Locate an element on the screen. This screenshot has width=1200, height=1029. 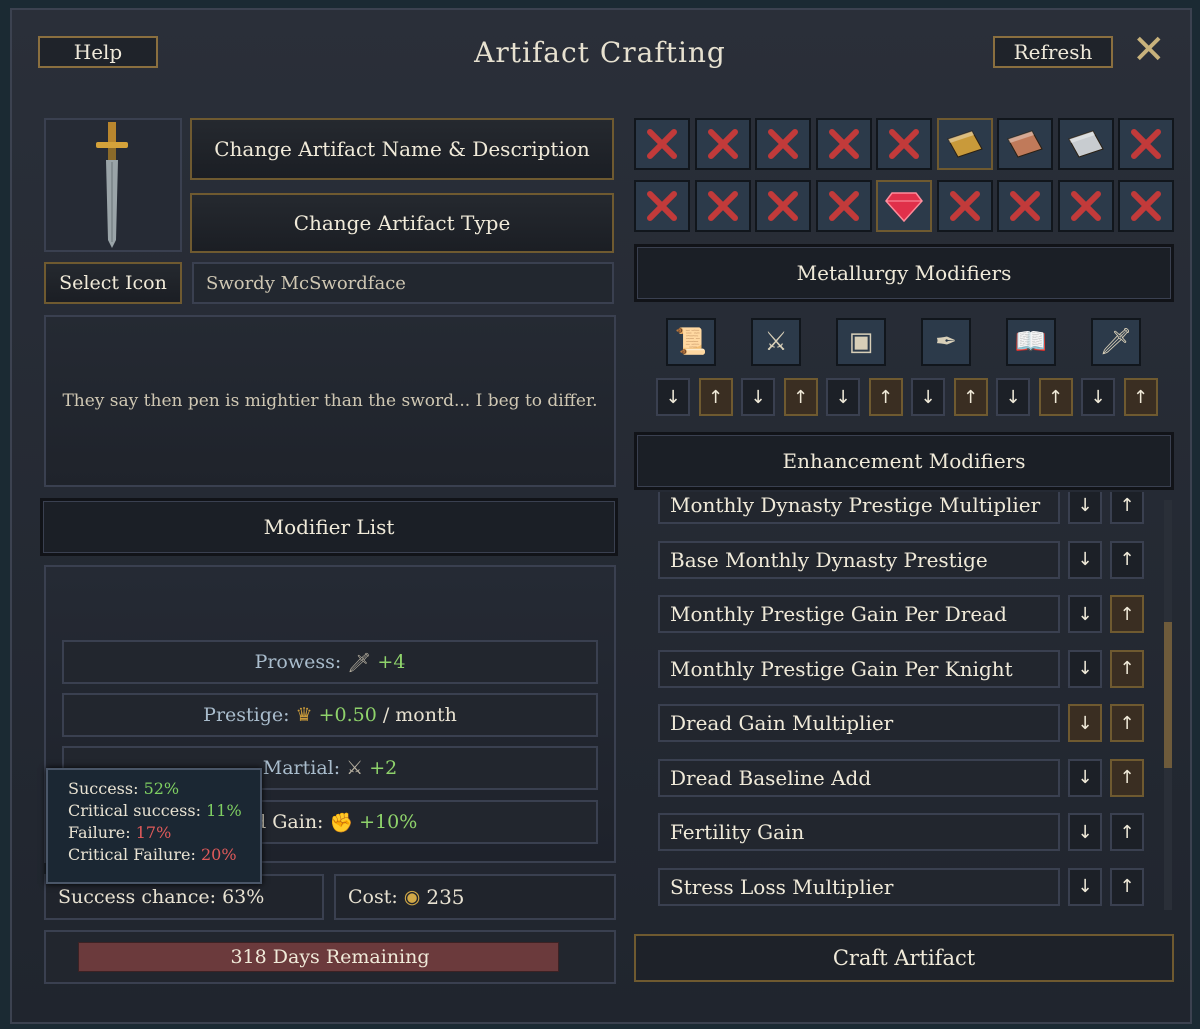
days-remaining: 318 Days Remaining is located at coordinates (330, 957).